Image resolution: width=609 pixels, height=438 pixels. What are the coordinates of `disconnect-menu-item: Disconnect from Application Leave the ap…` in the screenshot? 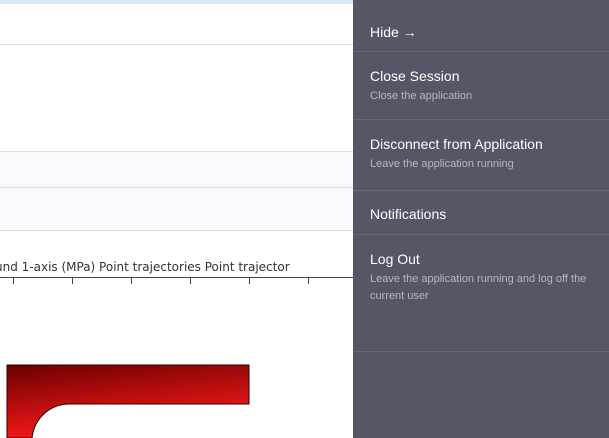 It's located at (481, 156).